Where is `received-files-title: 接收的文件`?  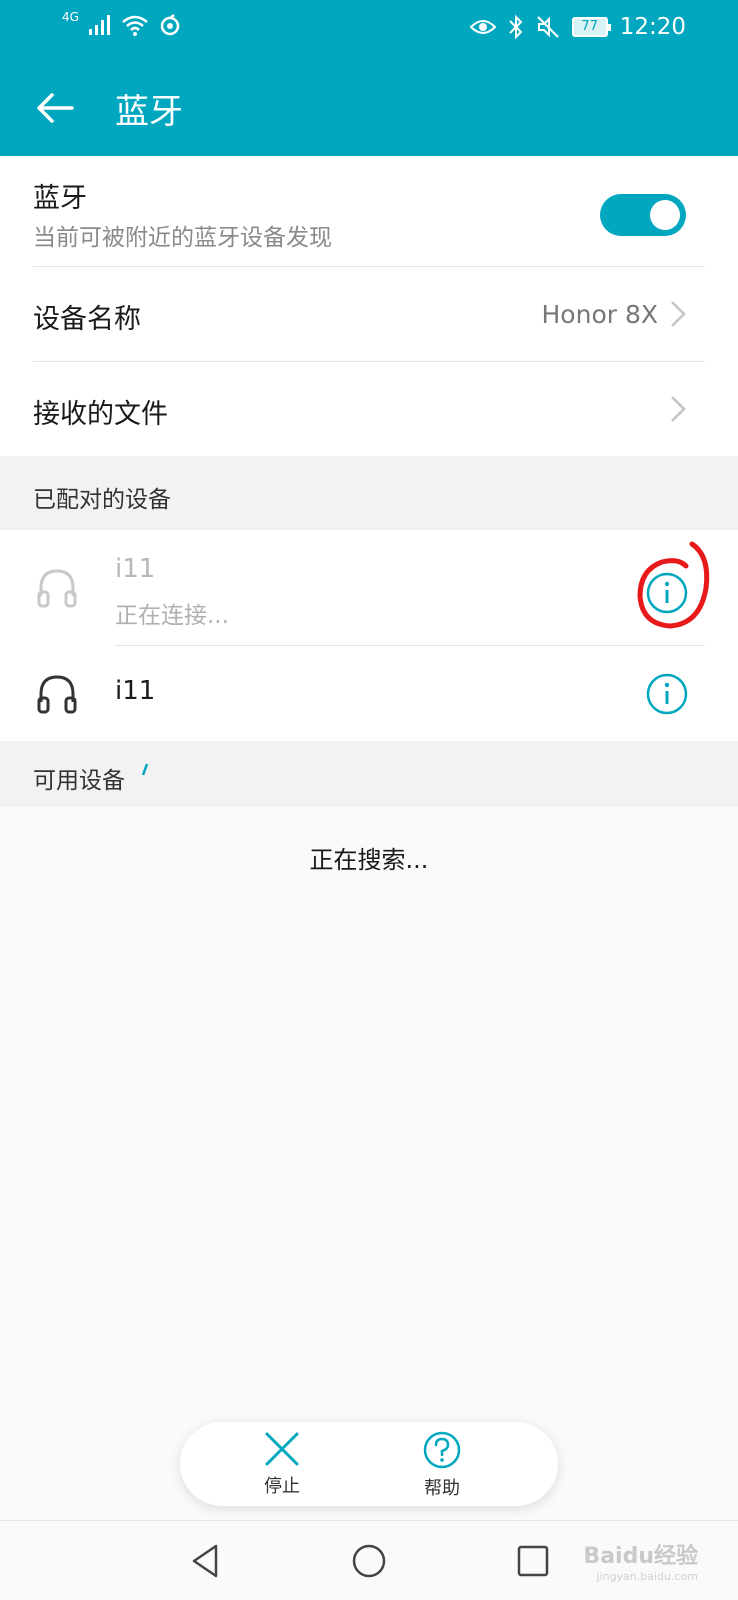
received-files-title: 接收的文件 is located at coordinates (100, 414).